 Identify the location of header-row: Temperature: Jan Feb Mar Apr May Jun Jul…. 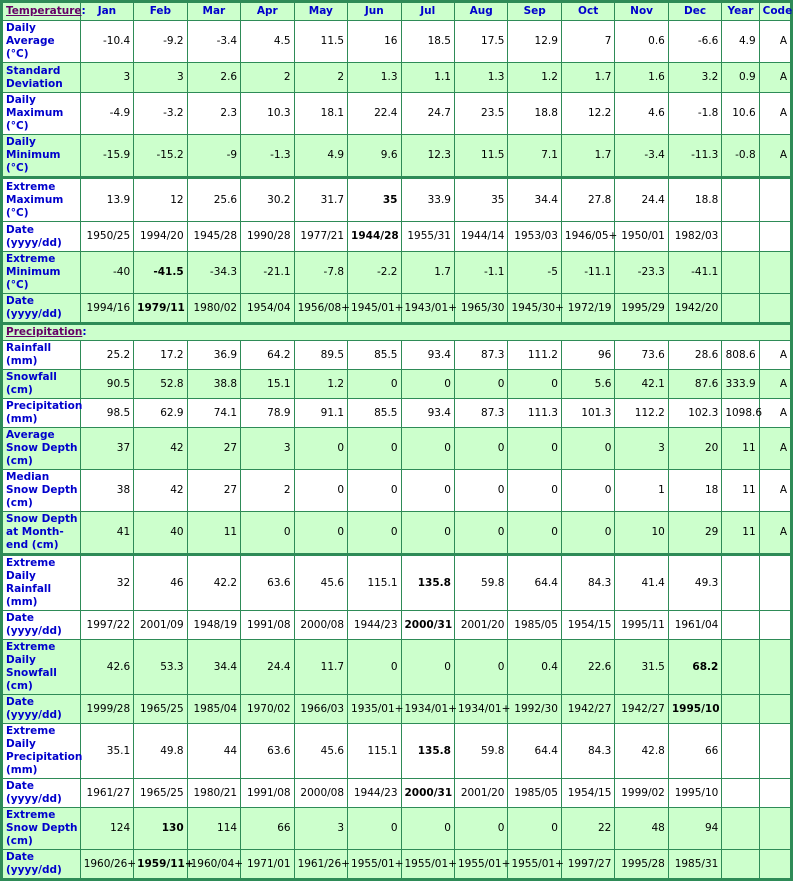
(396, 11).